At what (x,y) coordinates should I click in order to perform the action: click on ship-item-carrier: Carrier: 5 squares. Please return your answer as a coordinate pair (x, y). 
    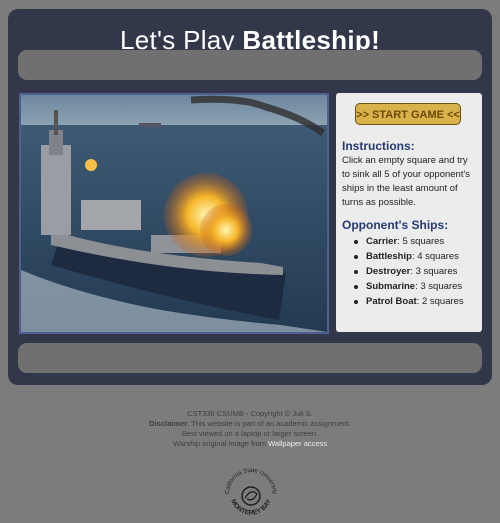
    Looking at the image, I should click on (409, 241).